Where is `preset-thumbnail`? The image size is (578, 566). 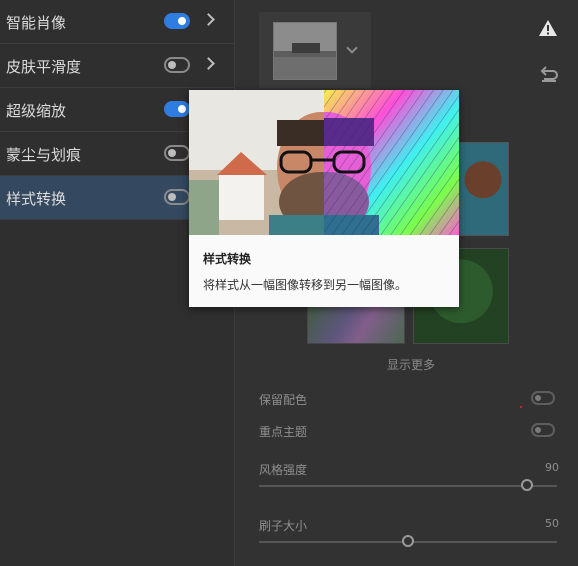 preset-thumbnail is located at coordinates (305, 51).